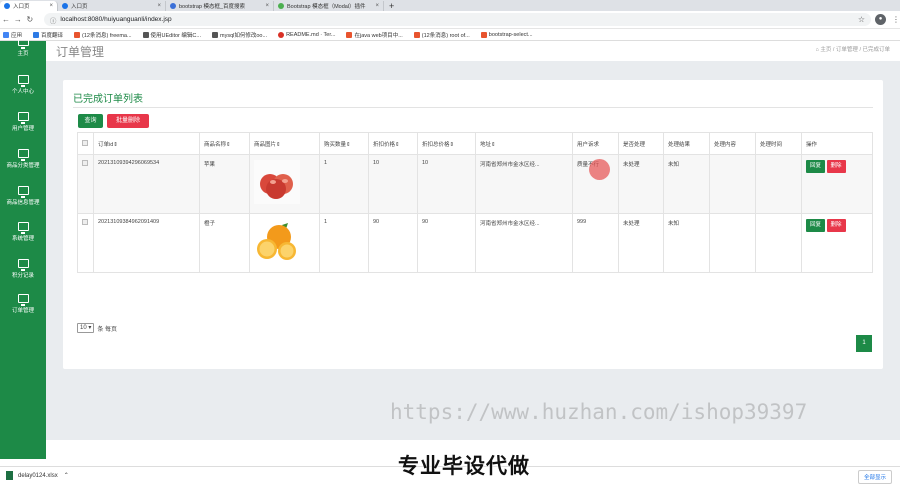  What do you see at coordinates (86, 328) in the screenshot?
I see `page-size-select: 10 ▾` at bounding box center [86, 328].